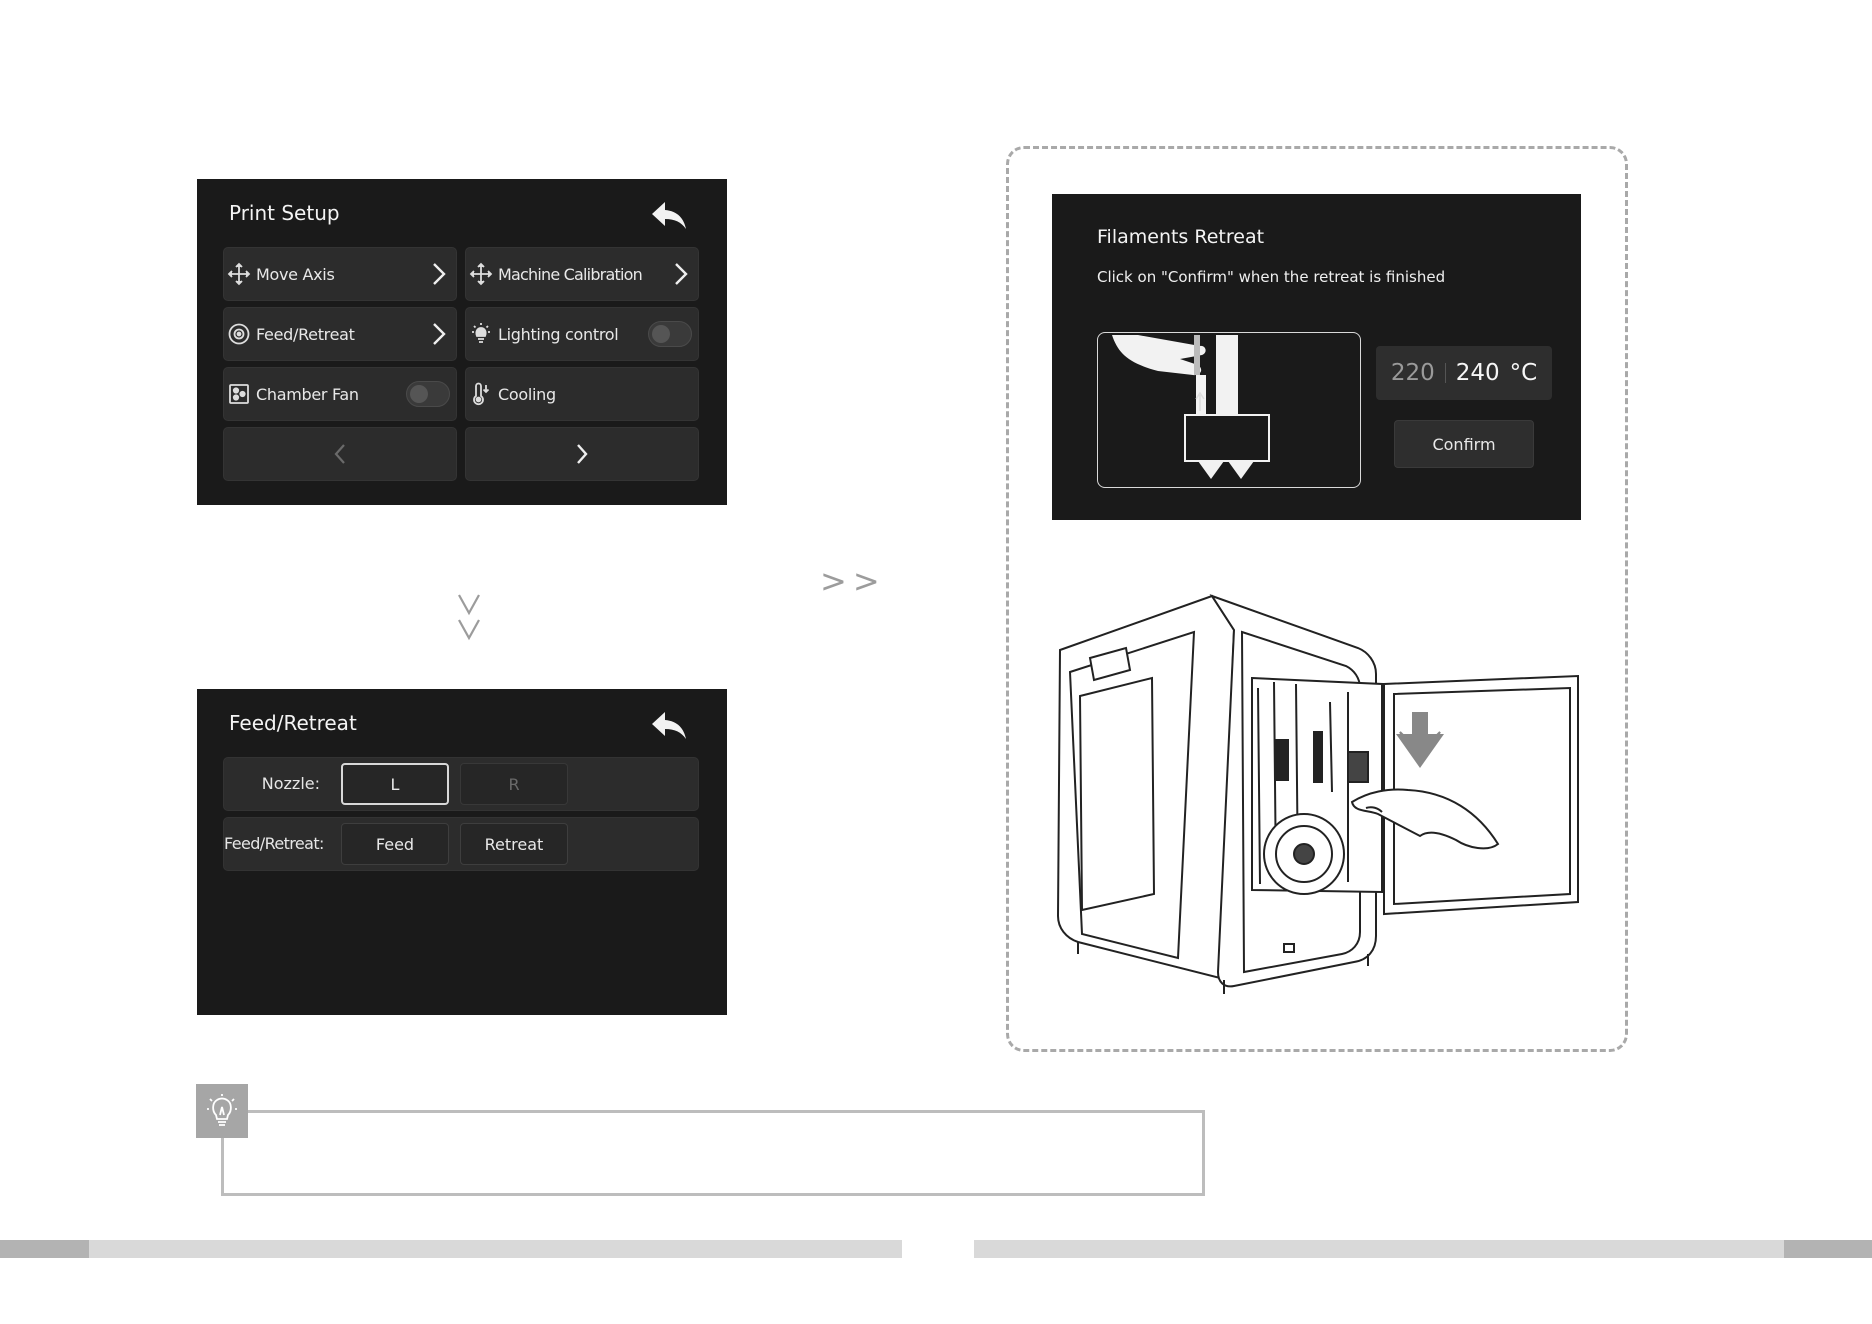  Describe the element at coordinates (1464, 444) in the screenshot. I see `confirm-button: Confirm` at that location.